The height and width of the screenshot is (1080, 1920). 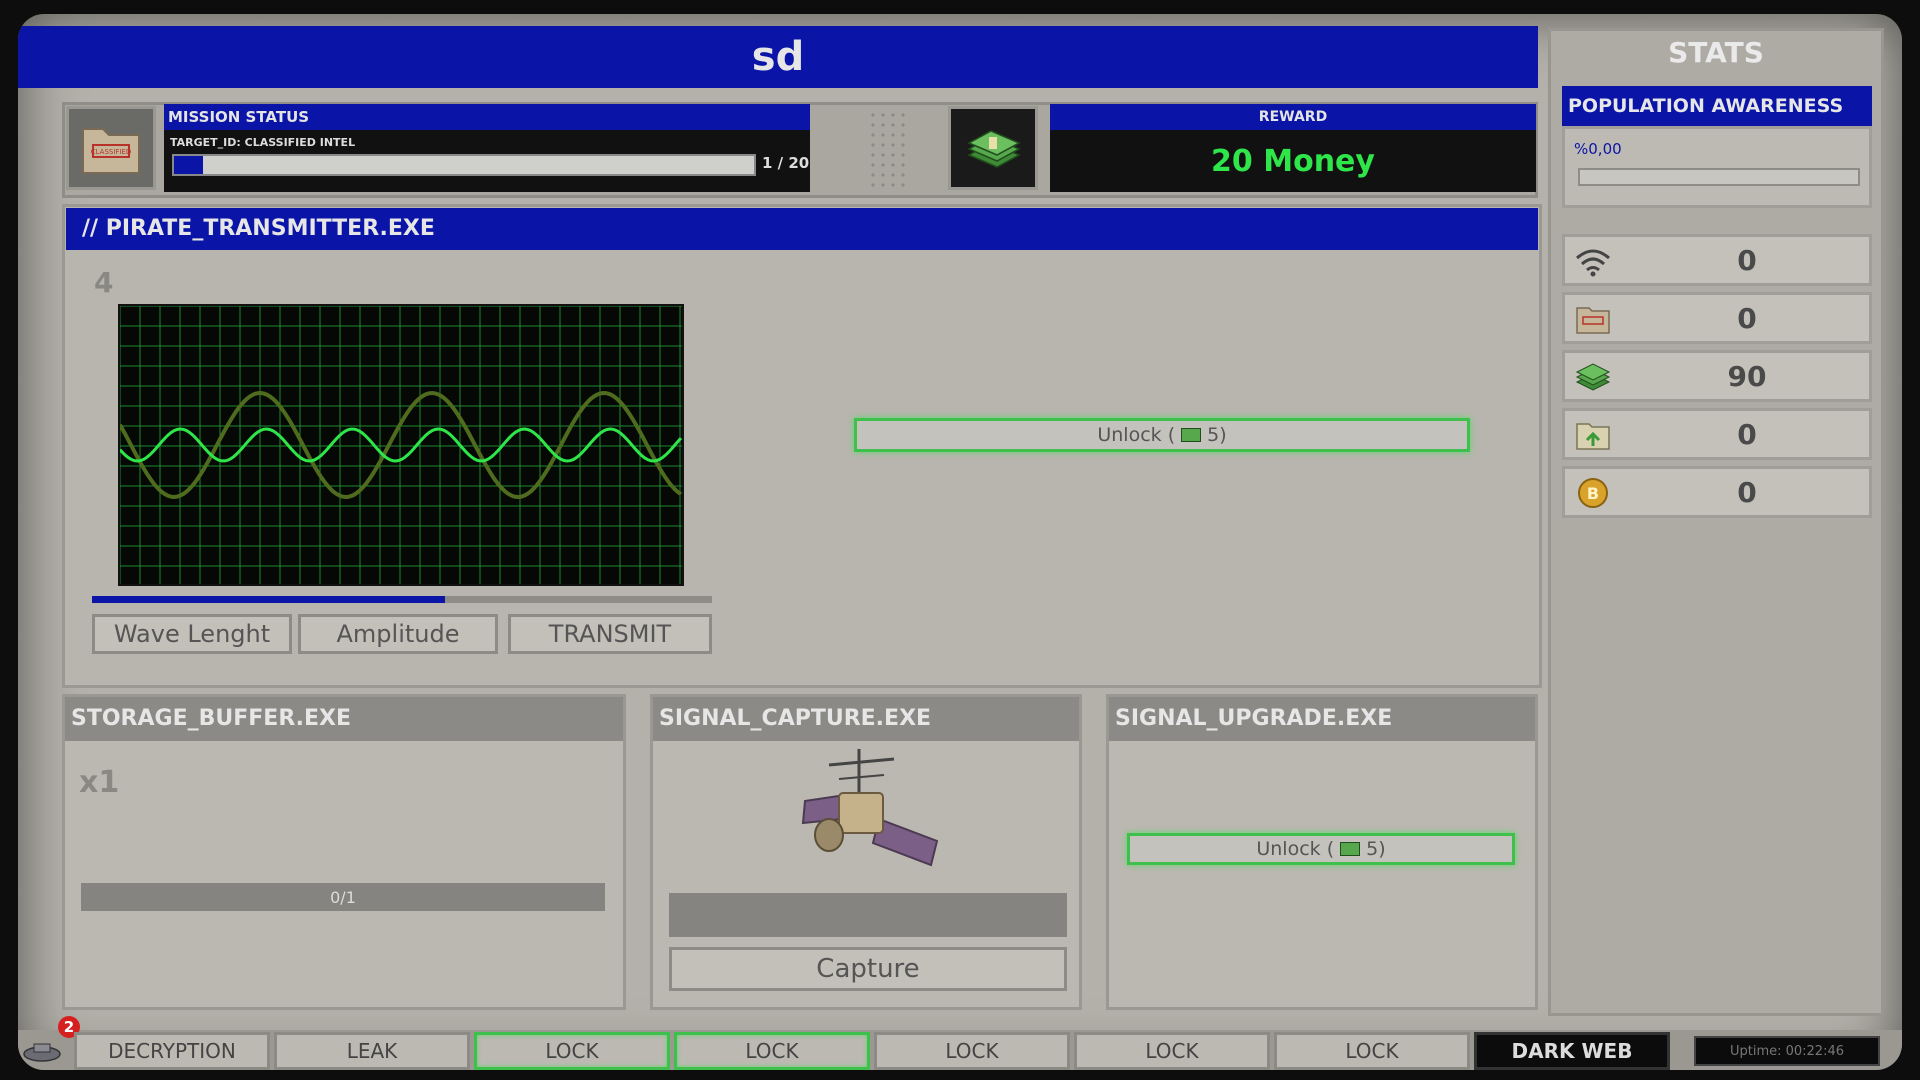 What do you see at coordinates (868, 969) in the screenshot?
I see `capture-button: Capture` at bounding box center [868, 969].